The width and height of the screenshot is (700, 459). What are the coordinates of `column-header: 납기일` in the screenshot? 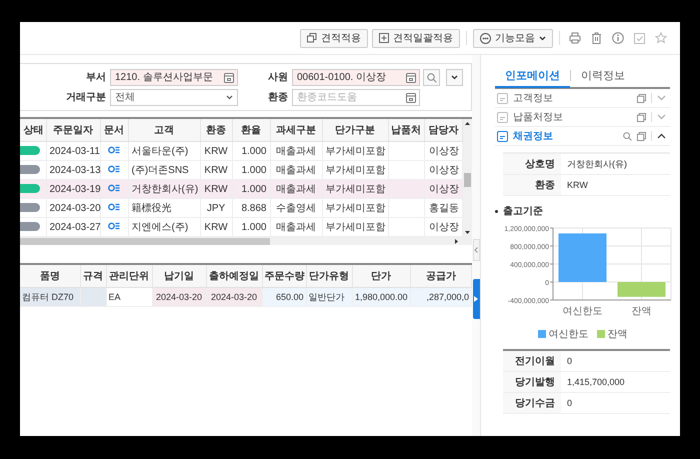 It's located at (179, 276).